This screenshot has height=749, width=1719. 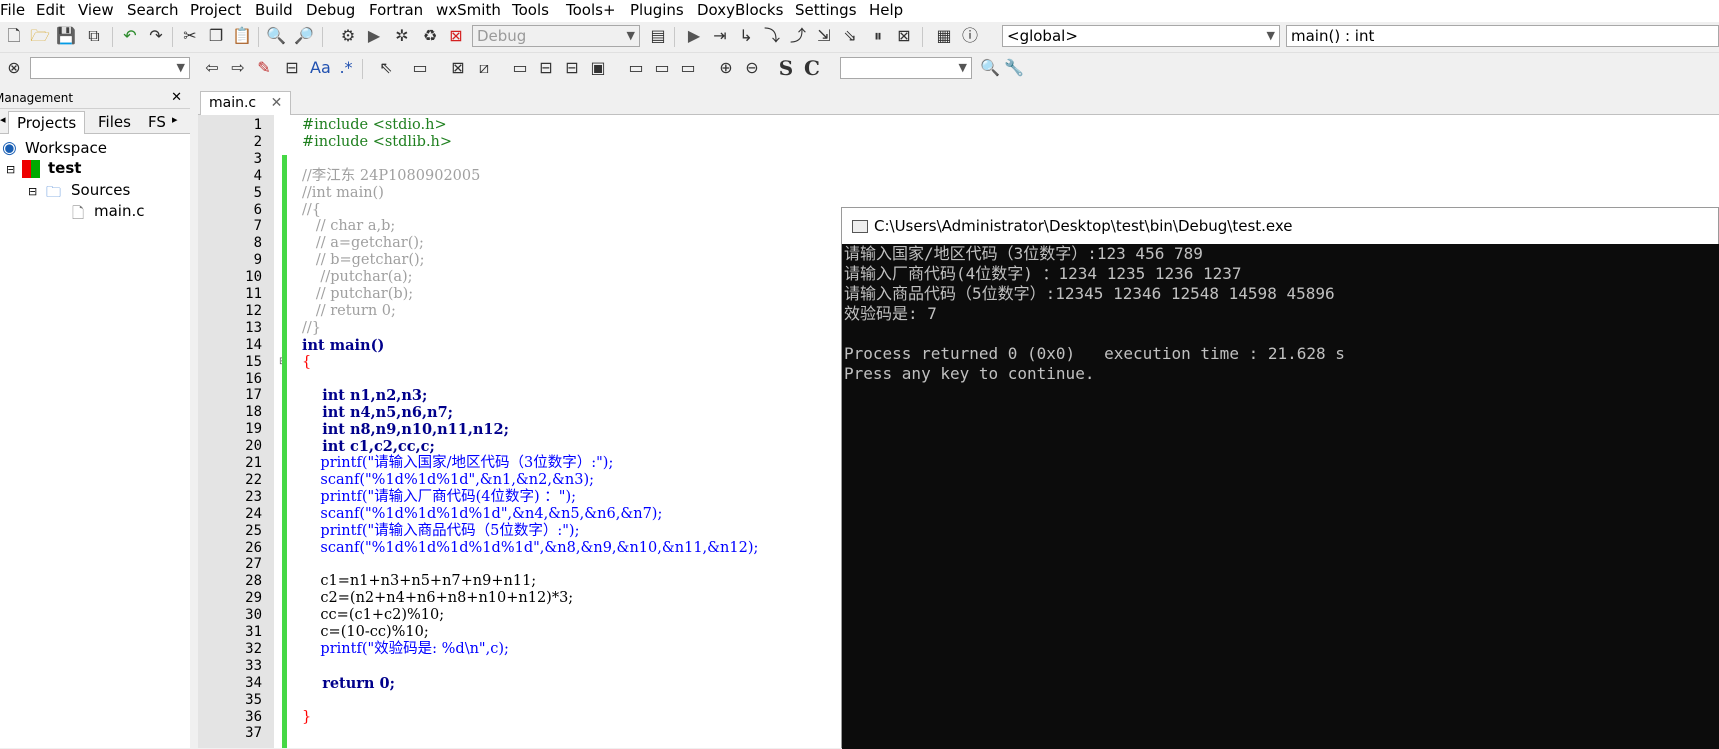 What do you see at coordinates (1014, 68) in the screenshot?
I see `code-tools-icon: 🔧` at bounding box center [1014, 68].